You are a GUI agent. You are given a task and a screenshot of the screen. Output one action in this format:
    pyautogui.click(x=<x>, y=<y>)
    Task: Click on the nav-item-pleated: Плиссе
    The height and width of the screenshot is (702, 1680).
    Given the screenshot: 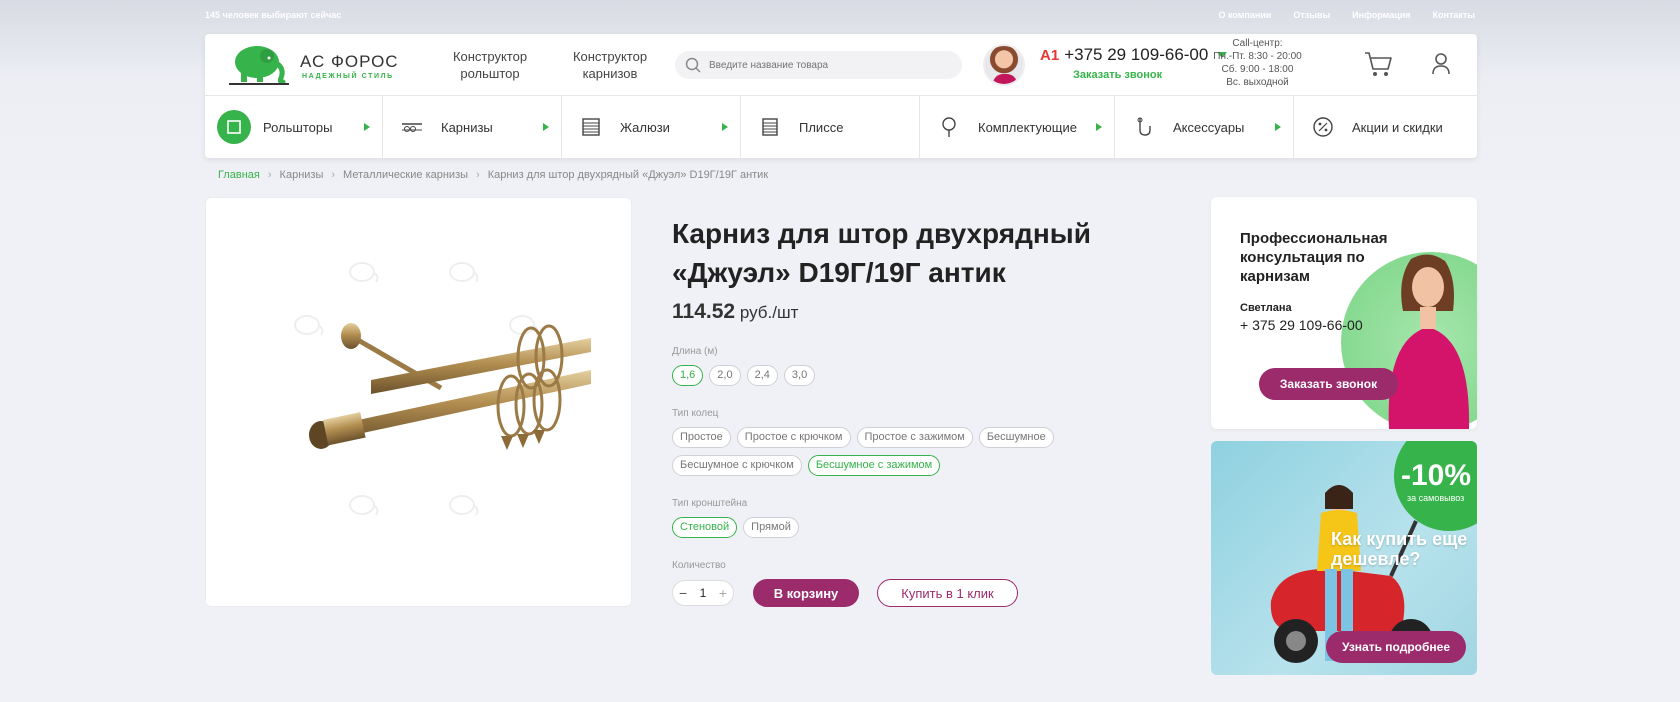 What is the action you would take?
    pyautogui.click(x=830, y=127)
    